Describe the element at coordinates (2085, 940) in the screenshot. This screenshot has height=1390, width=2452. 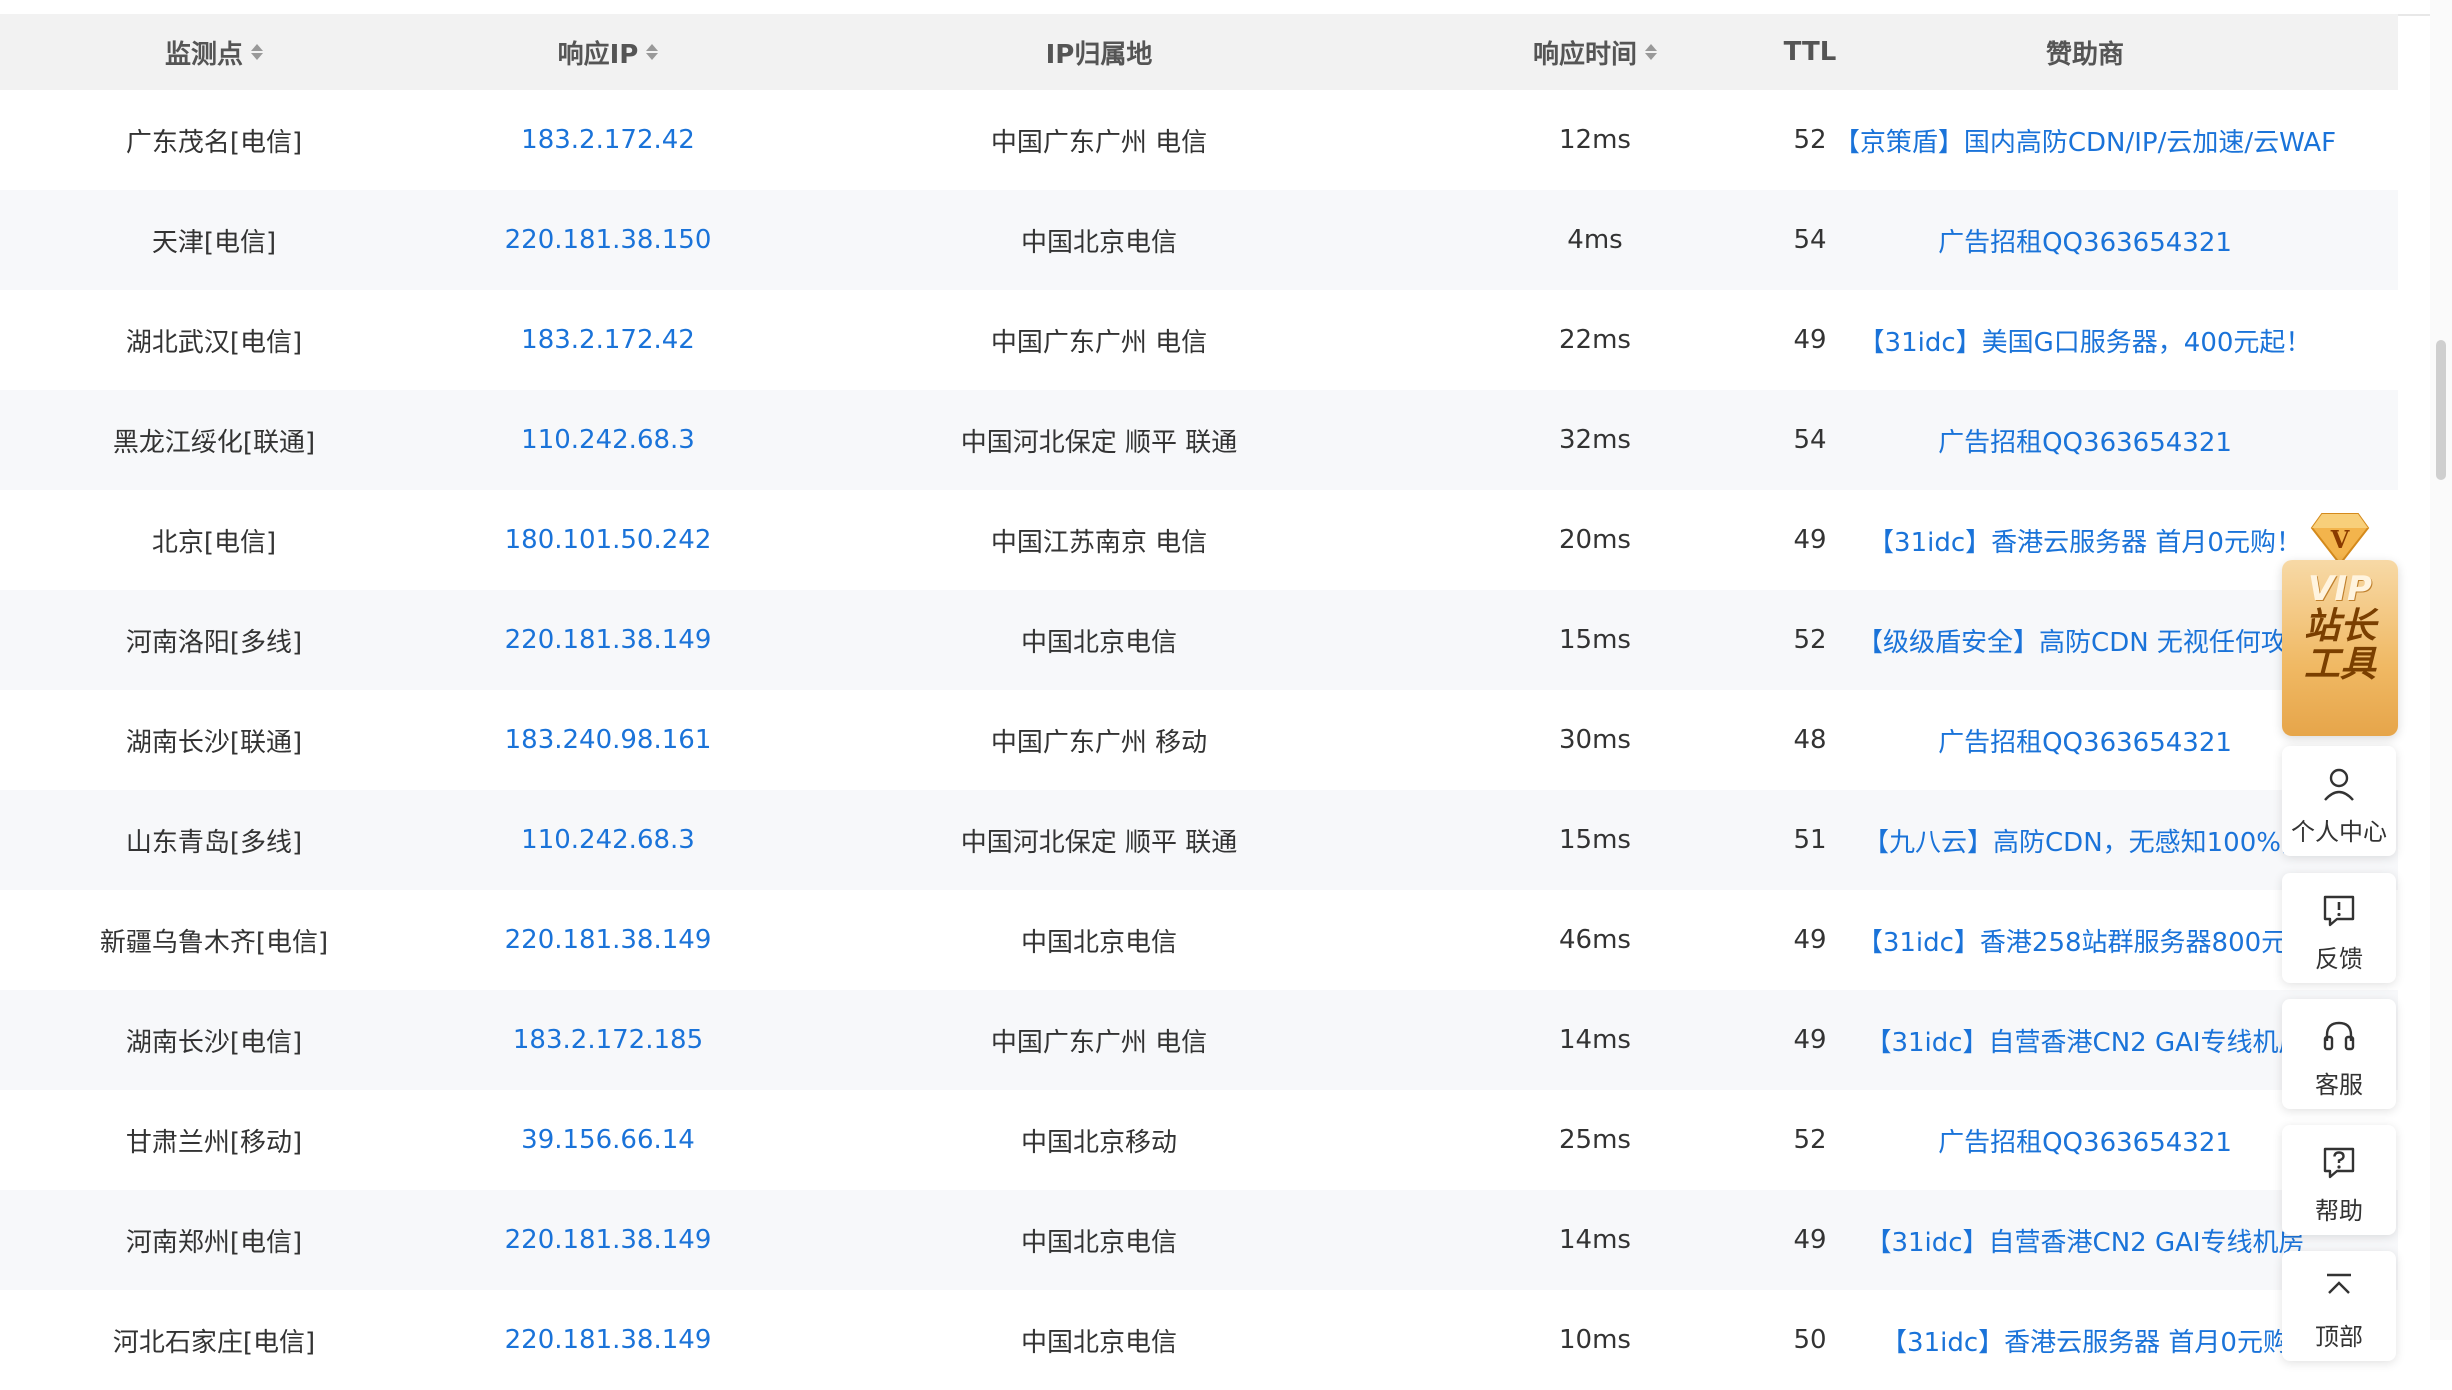
I see `sponsor-link: 【31idc】香港258站群服务器800元起` at that location.